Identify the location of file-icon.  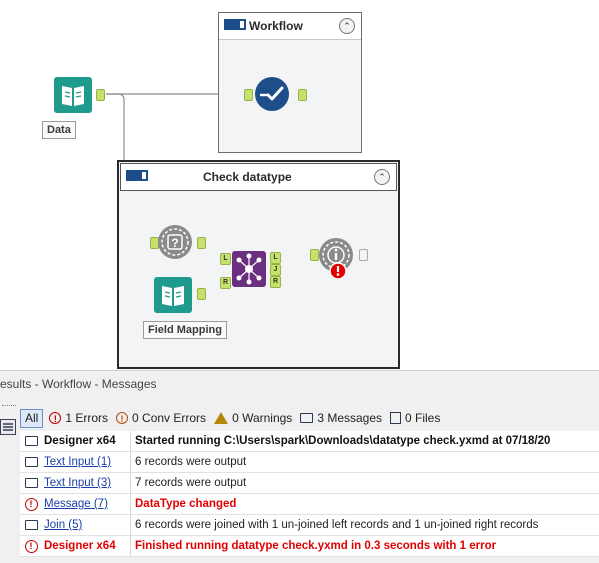
(396, 418).